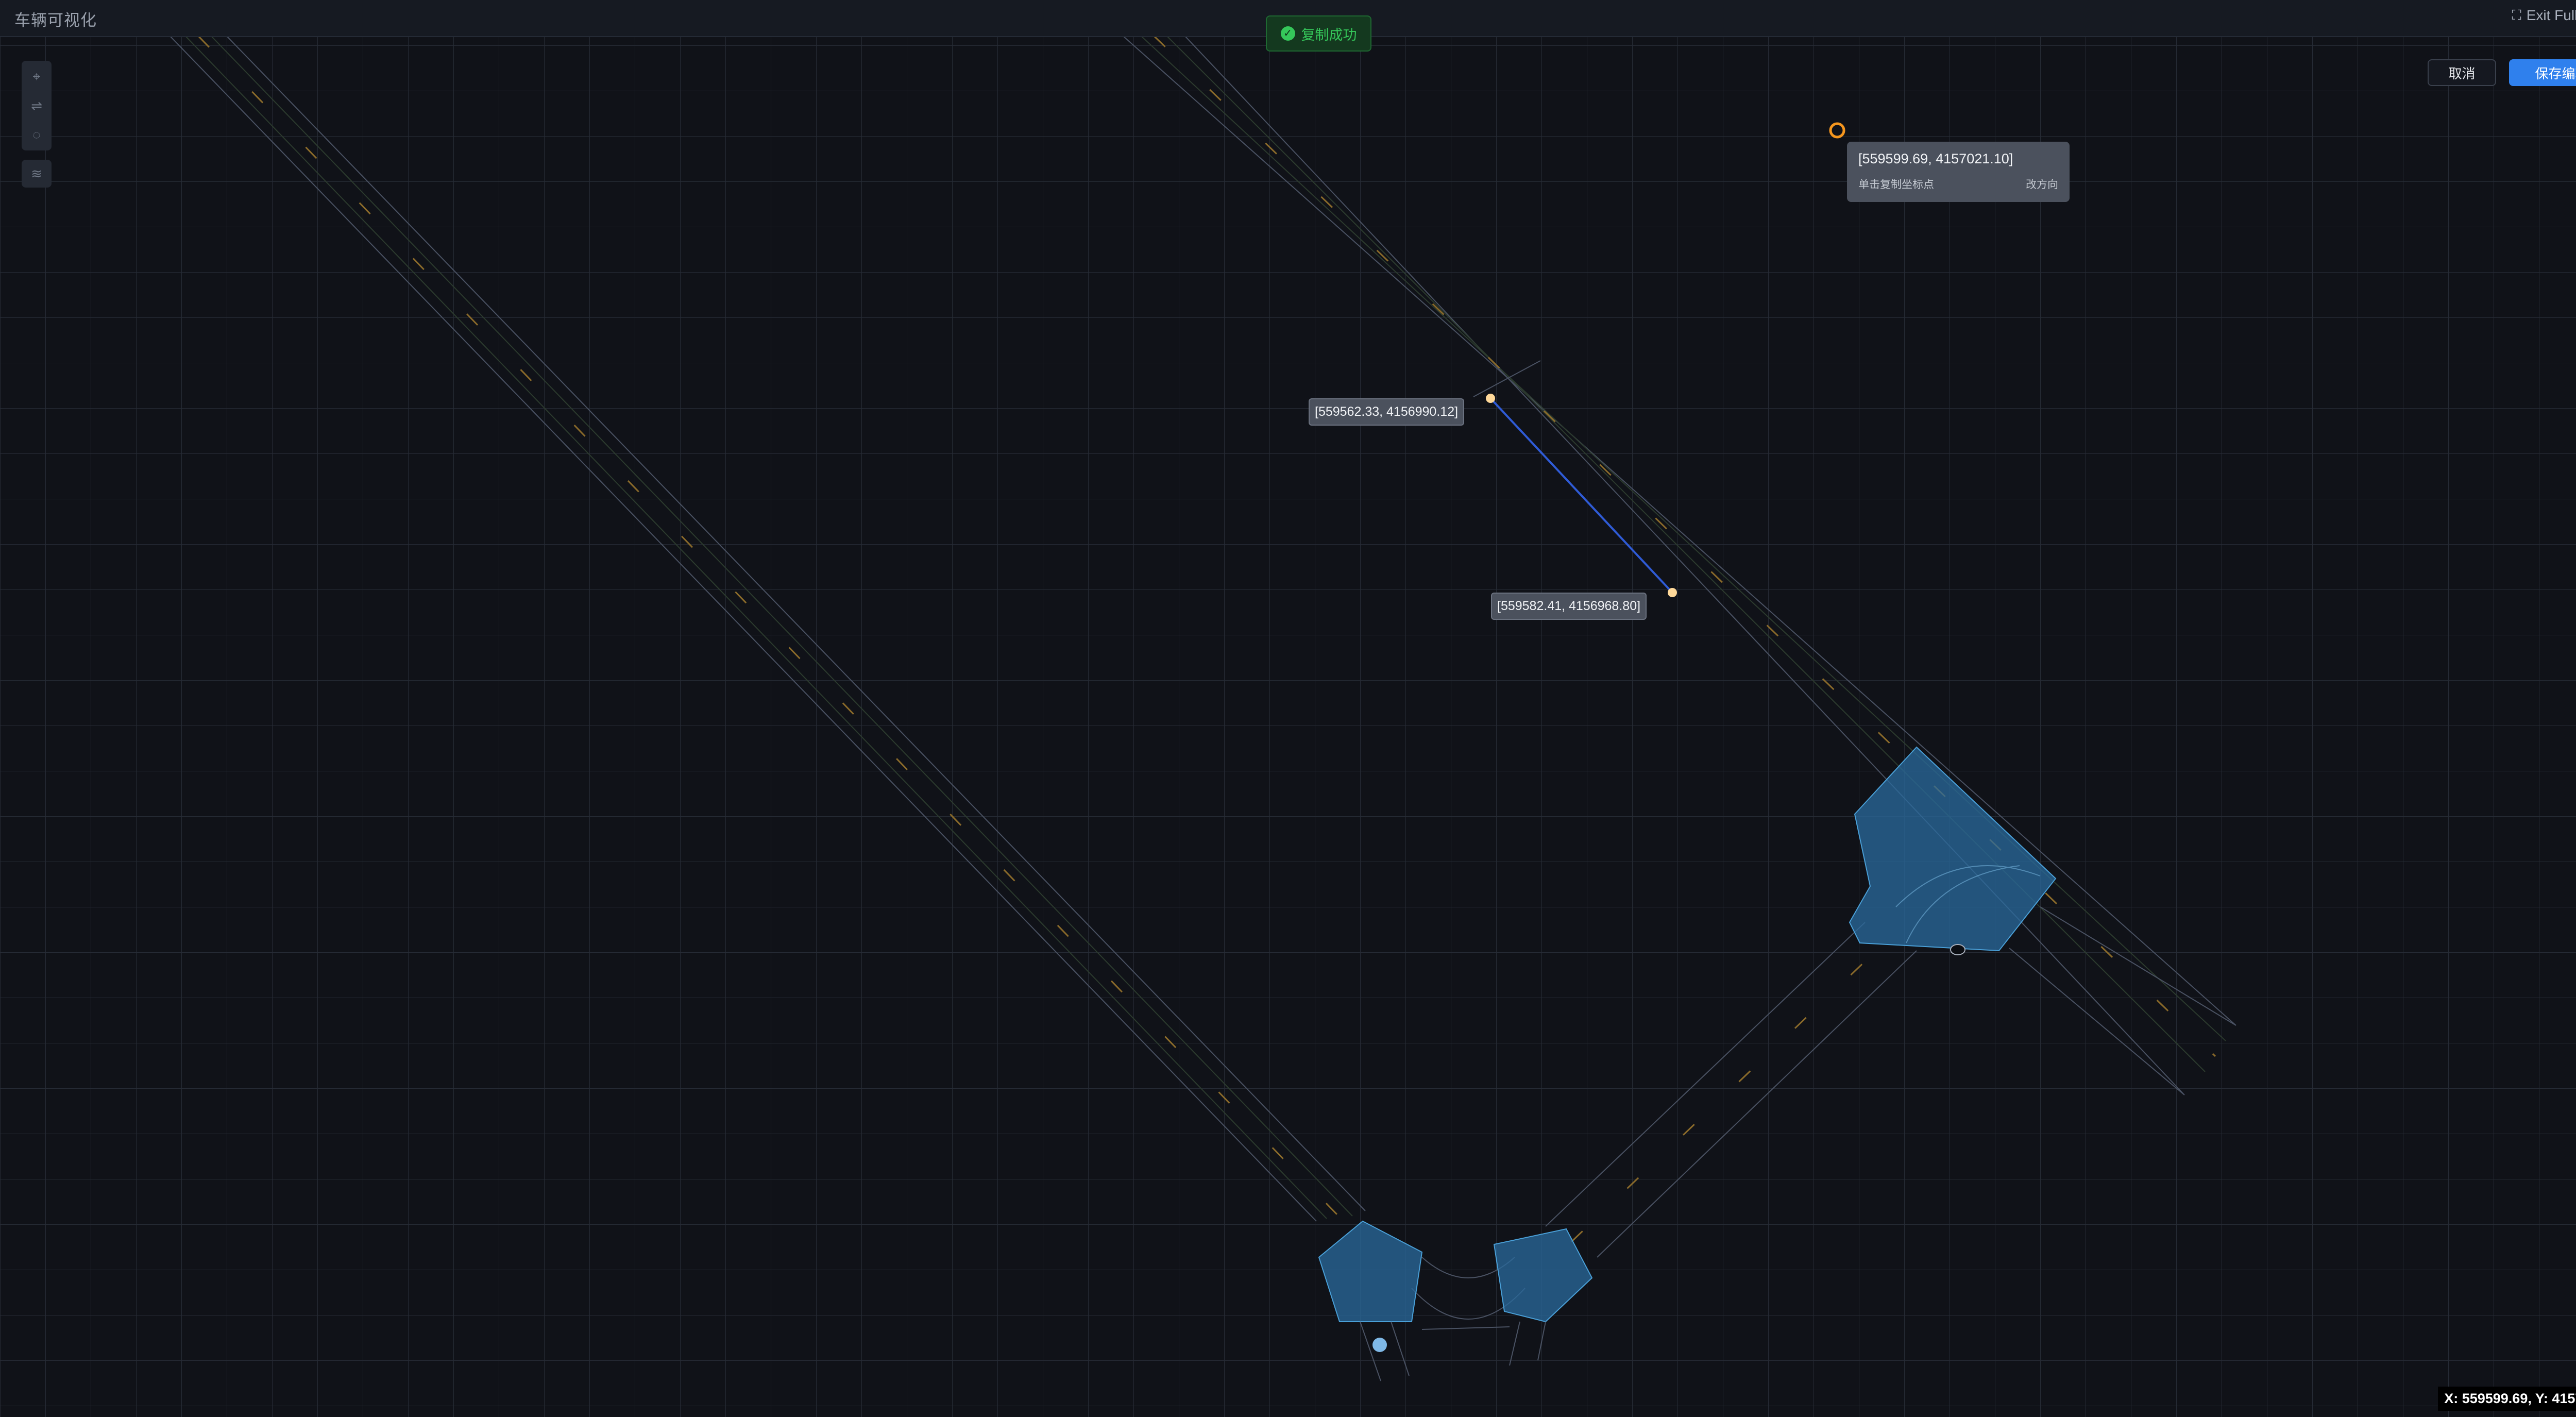 The width and height of the screenshot is (2576, 1417). Describe the element at coordinates (1672, 592) in the screenshot. I see `measure-point-b` at that location.